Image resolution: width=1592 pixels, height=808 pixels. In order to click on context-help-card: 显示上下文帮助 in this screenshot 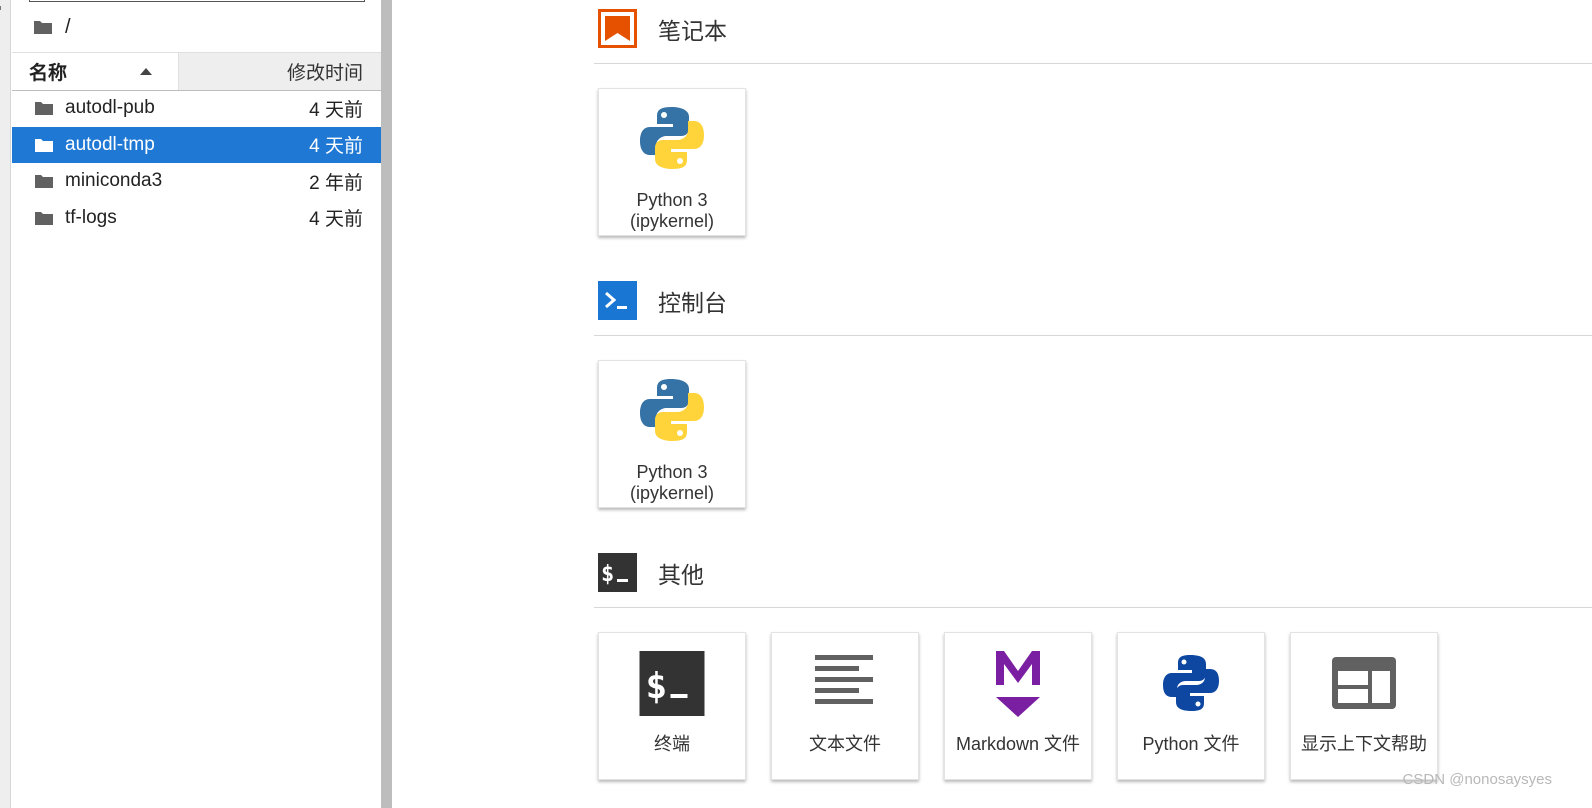, I will do `click(1364, 706)`.